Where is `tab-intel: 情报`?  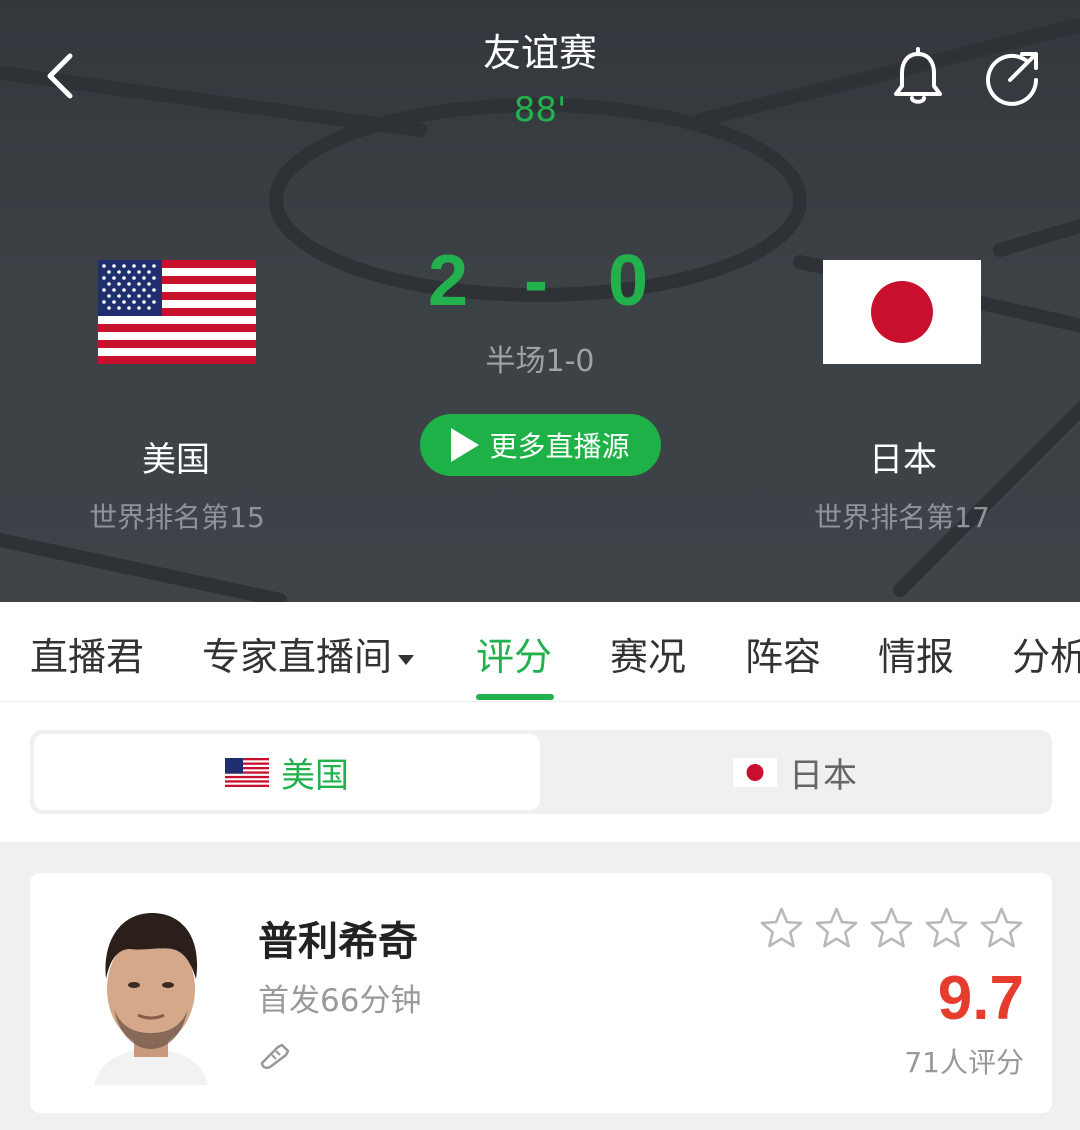 tab-intel: 情报 is located at coordinates (916, 653).